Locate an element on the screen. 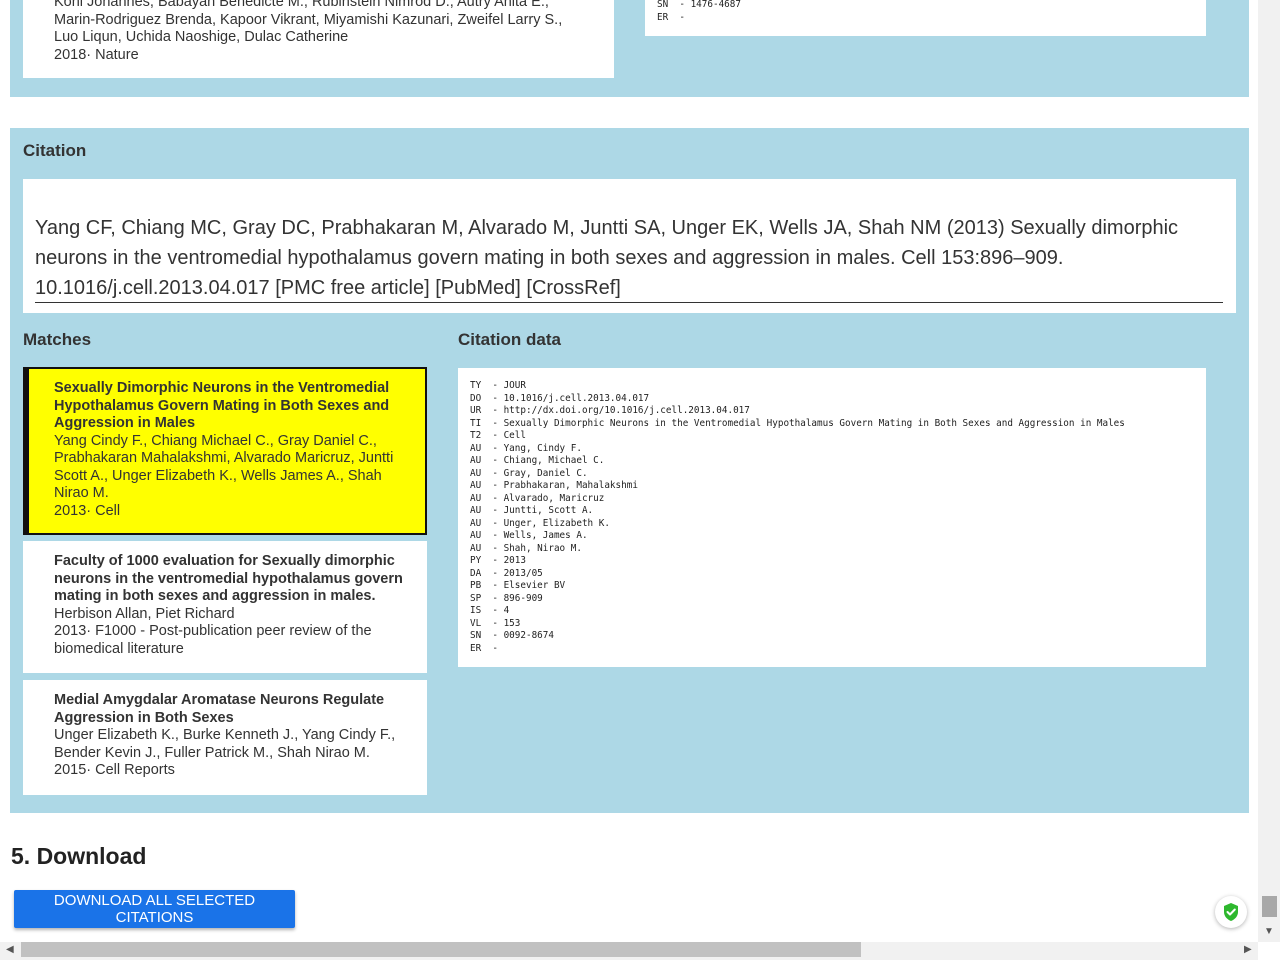  horizontal-scrollbar-thumb is located at coordinates (441, 949).